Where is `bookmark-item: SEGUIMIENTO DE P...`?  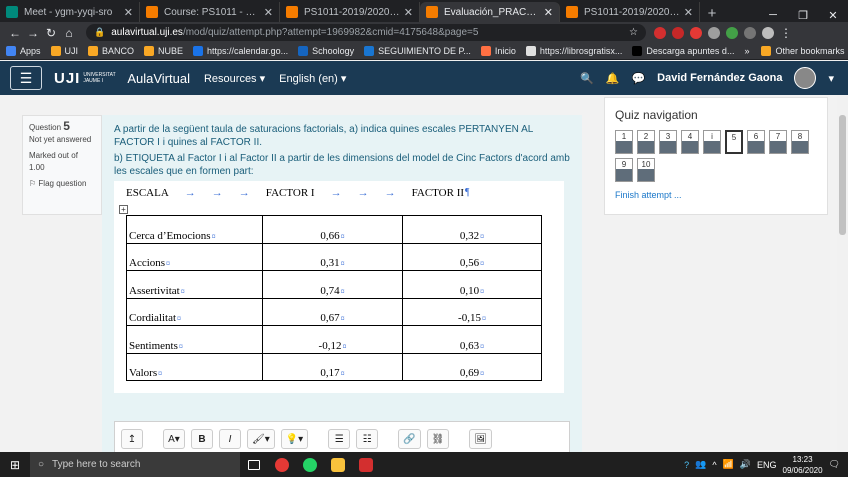
bookmark-item: SEGUIMIENTO DE P... is located at coordinates (417, 51).